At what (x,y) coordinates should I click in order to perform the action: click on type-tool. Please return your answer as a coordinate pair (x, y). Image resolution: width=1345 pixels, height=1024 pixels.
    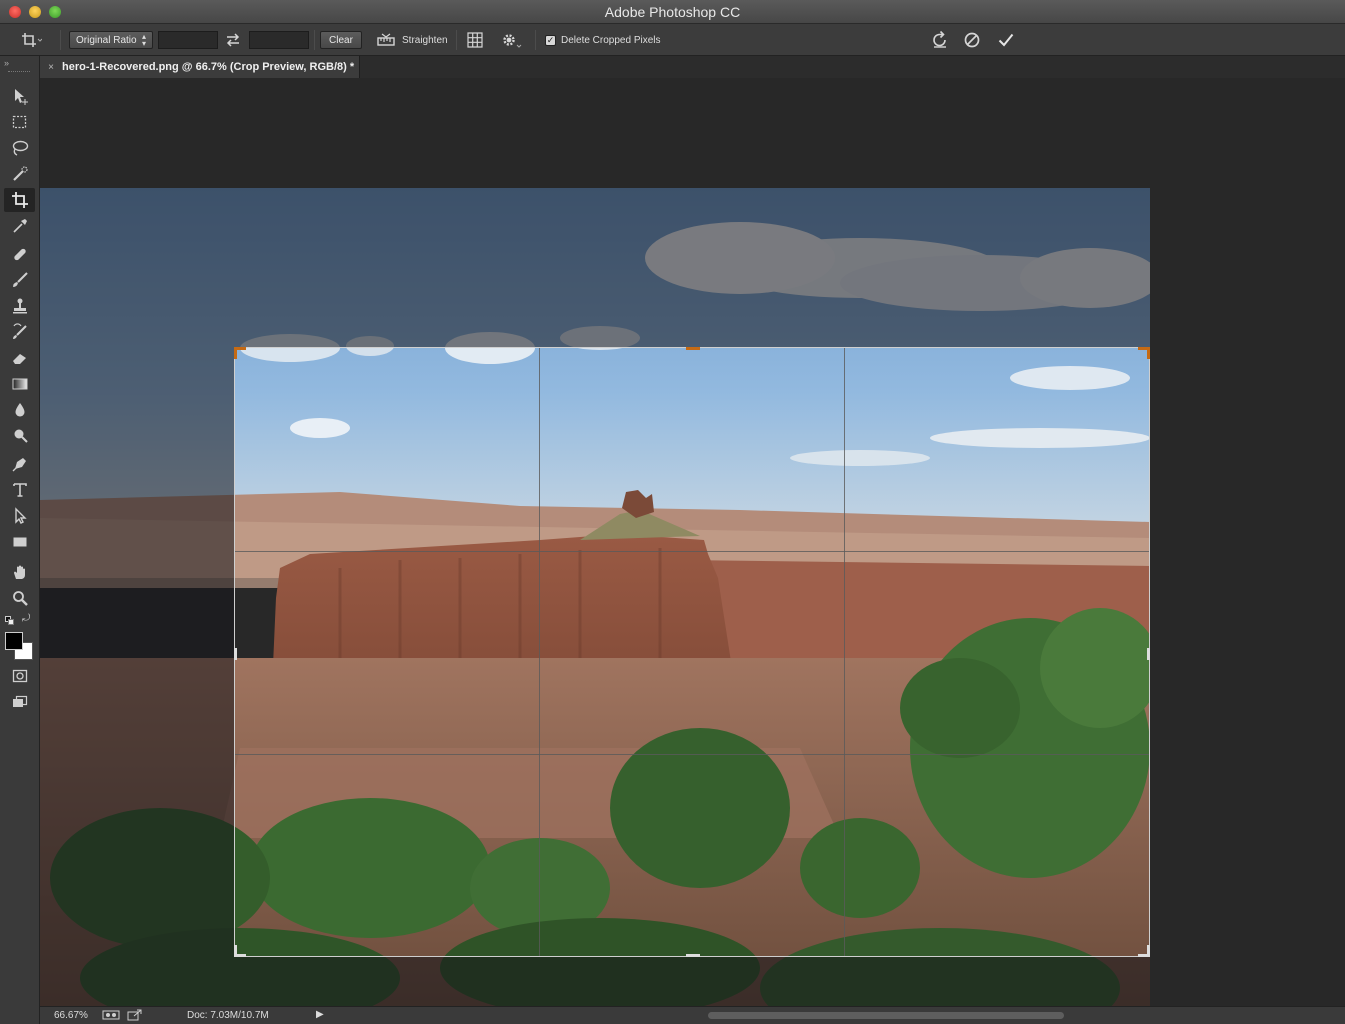
    Looking at the image, I should click on (19, 490).